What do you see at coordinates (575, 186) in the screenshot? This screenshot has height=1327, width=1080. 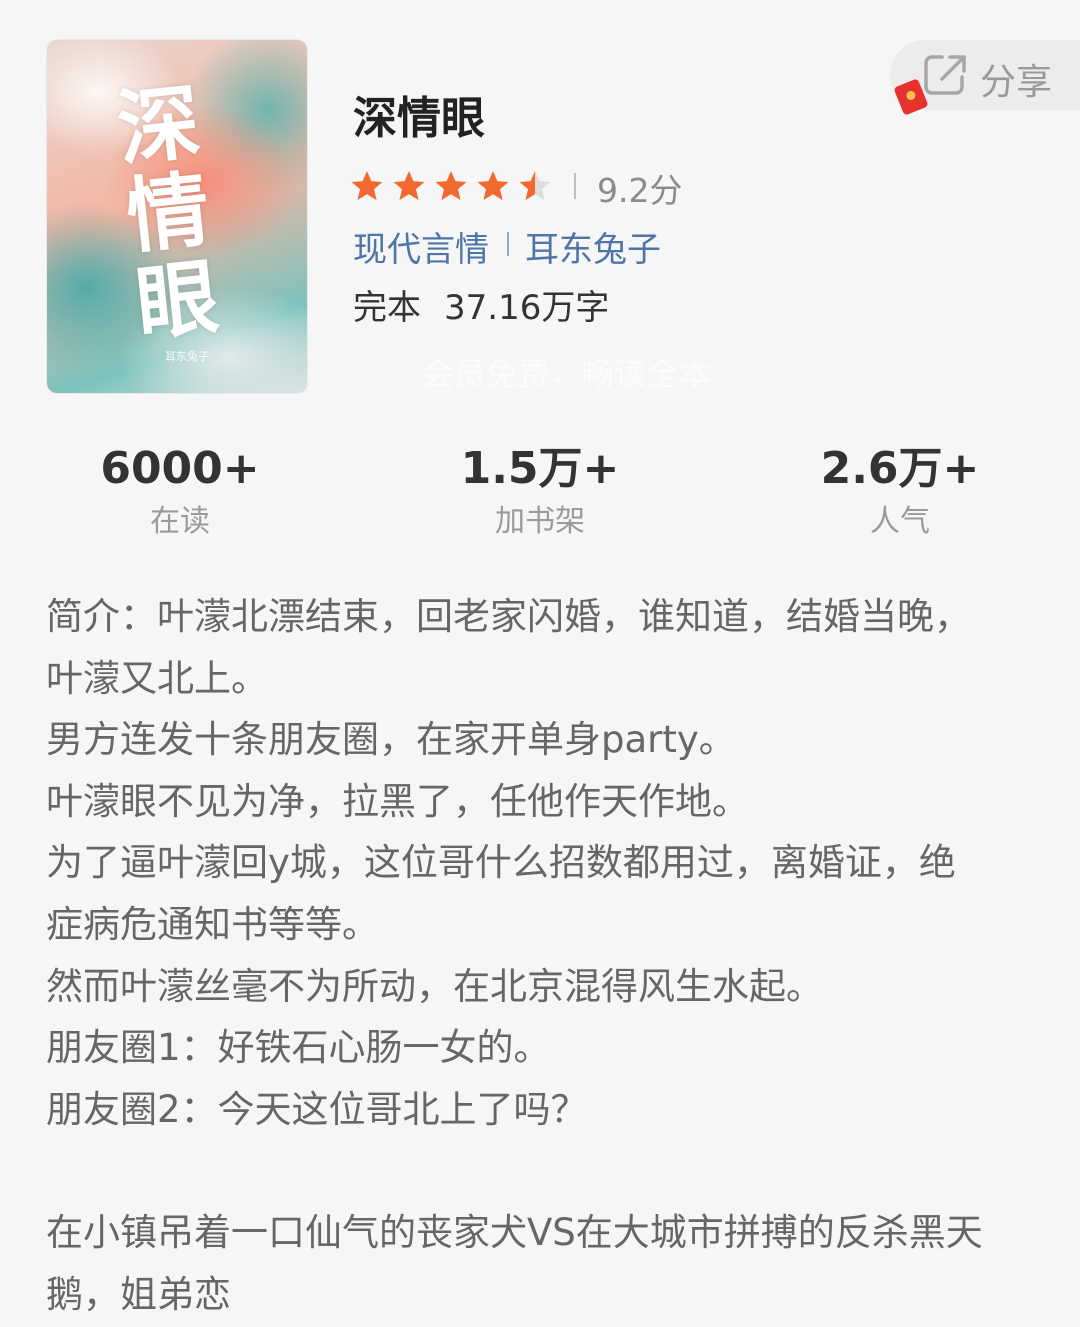 I see `rating-divider` at bounding box center [575, 186].